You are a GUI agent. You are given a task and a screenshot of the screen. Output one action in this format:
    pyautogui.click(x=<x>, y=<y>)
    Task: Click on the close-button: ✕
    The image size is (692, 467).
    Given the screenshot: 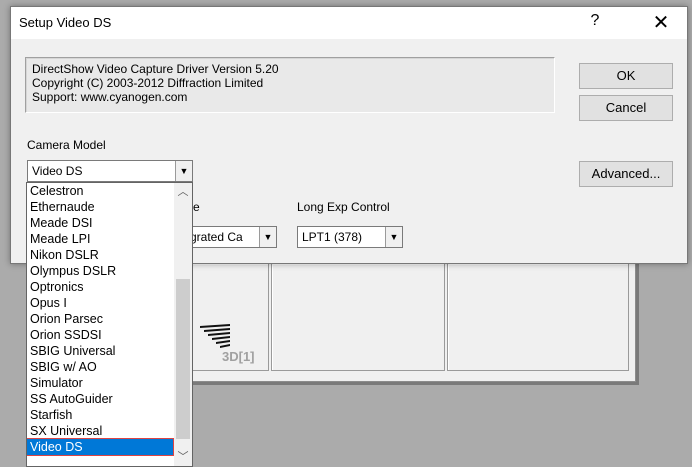 What is the action you would take?
    pyautogui.click(x=661, y=23)
    